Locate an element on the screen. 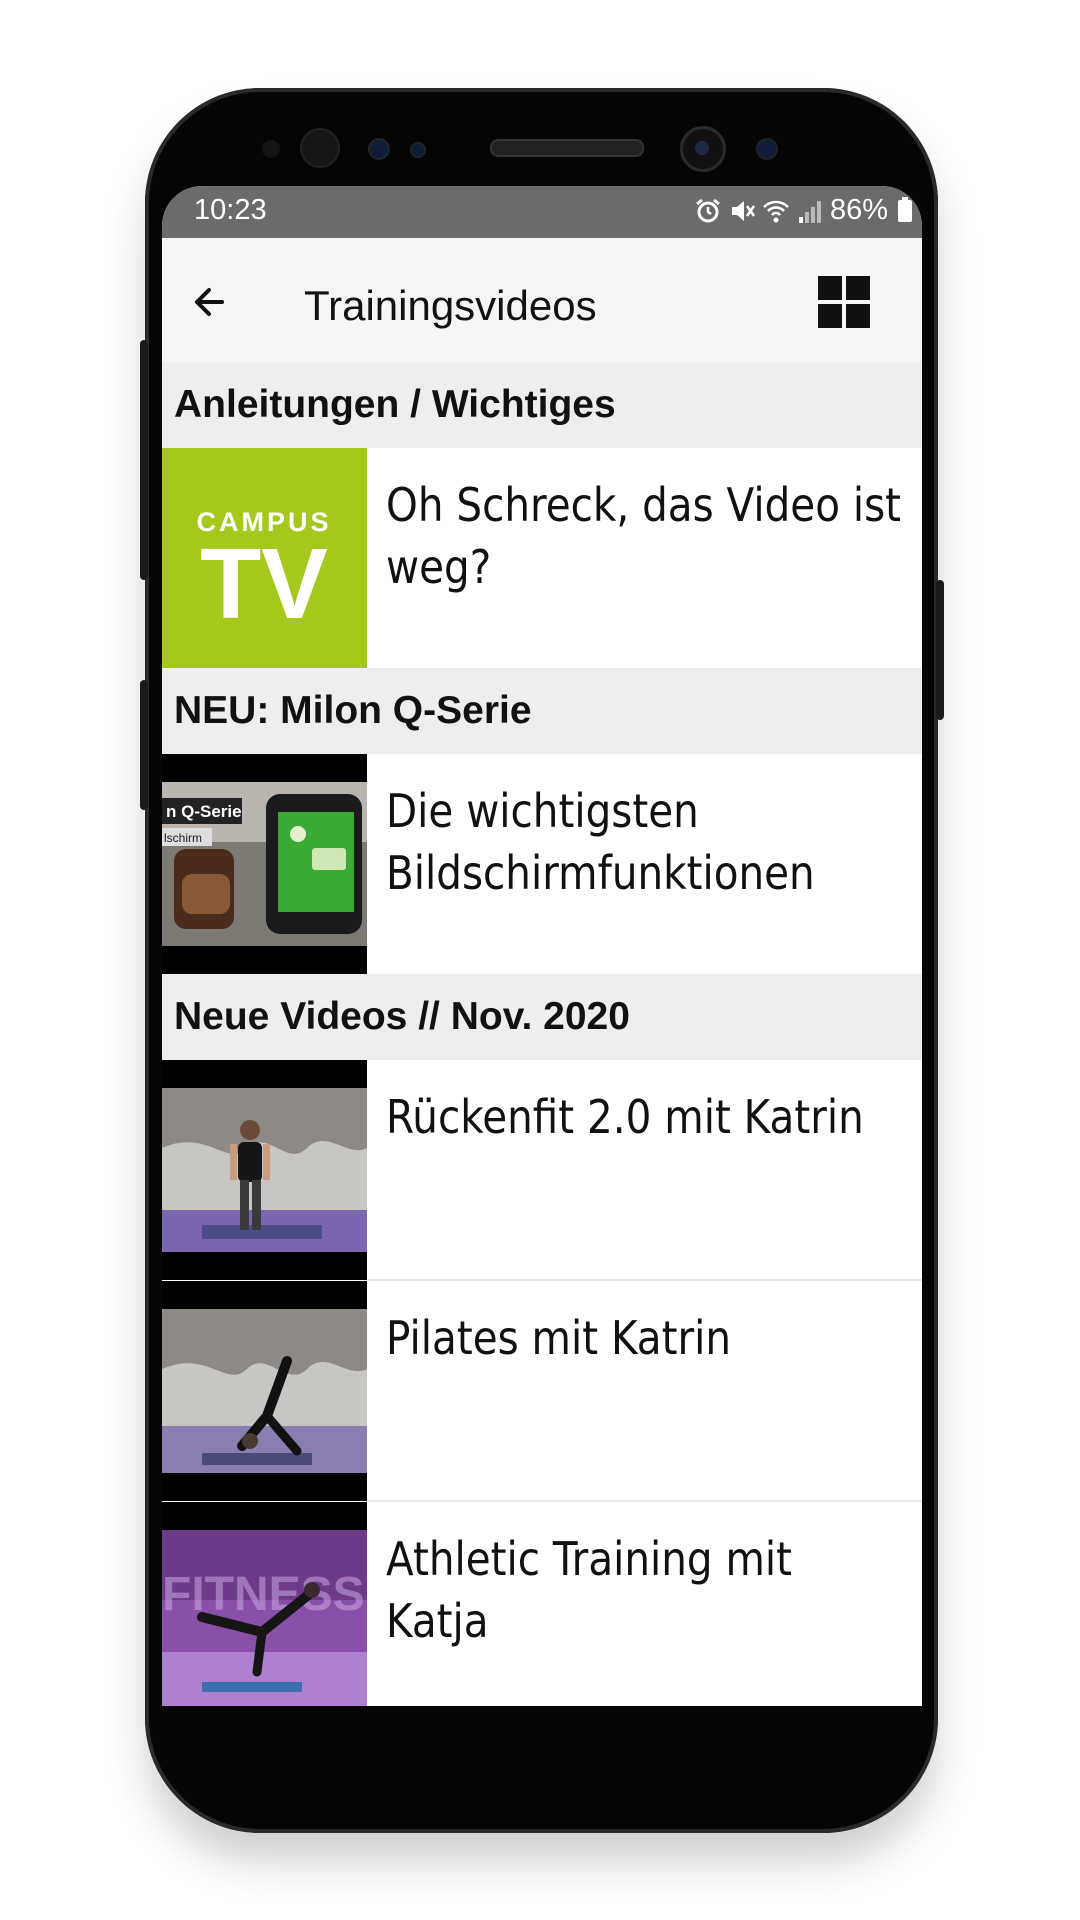  video-title-line2: Bildschirmfunktionen is located at coordinates (600, 873).